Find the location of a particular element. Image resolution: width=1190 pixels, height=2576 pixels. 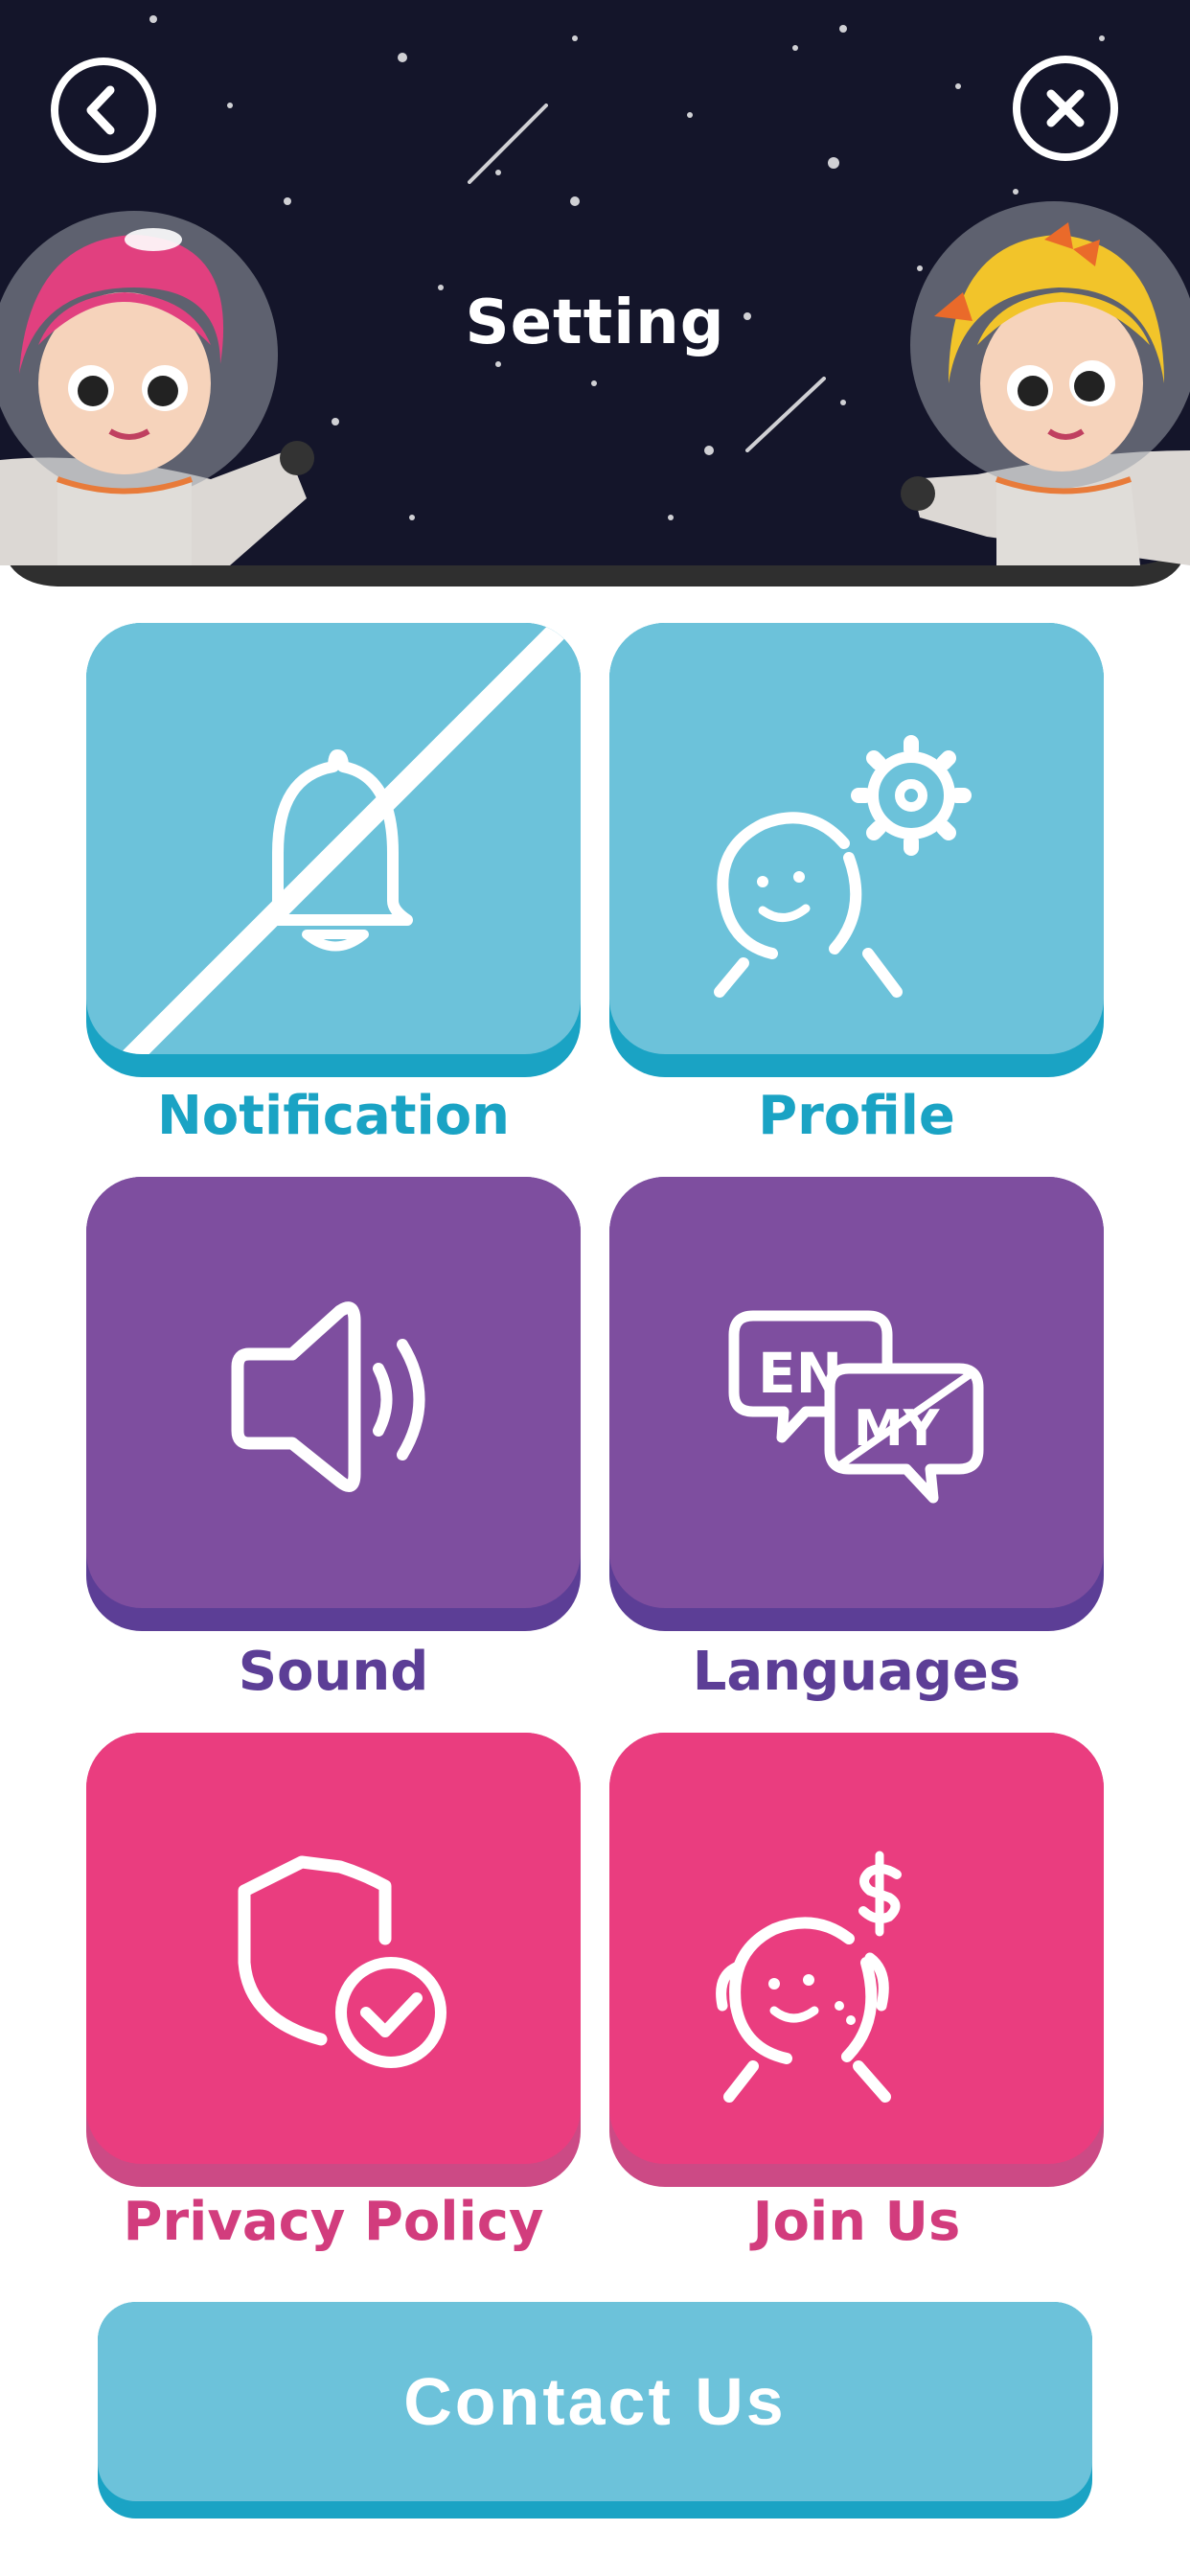

languages-tile: EN MY is located at coordinates (857, 1404).